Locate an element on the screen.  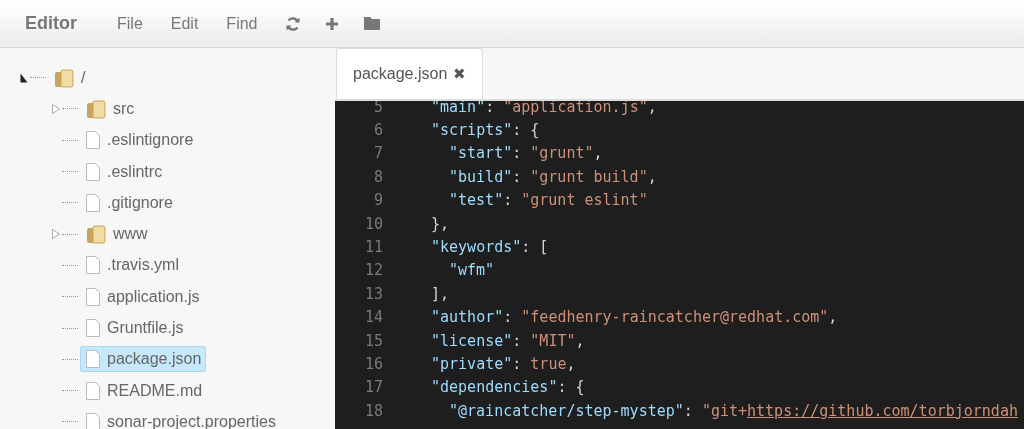
code-line: "private": true, is located at coordinates (503, 364).